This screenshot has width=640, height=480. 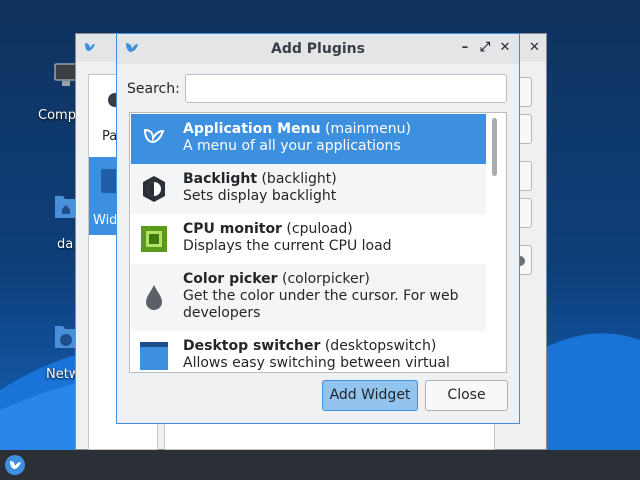 What do you see at coordinates (230, 279) in the screenshot?
I see `plugin-name: Color picker` at bounding box center [230, 279].